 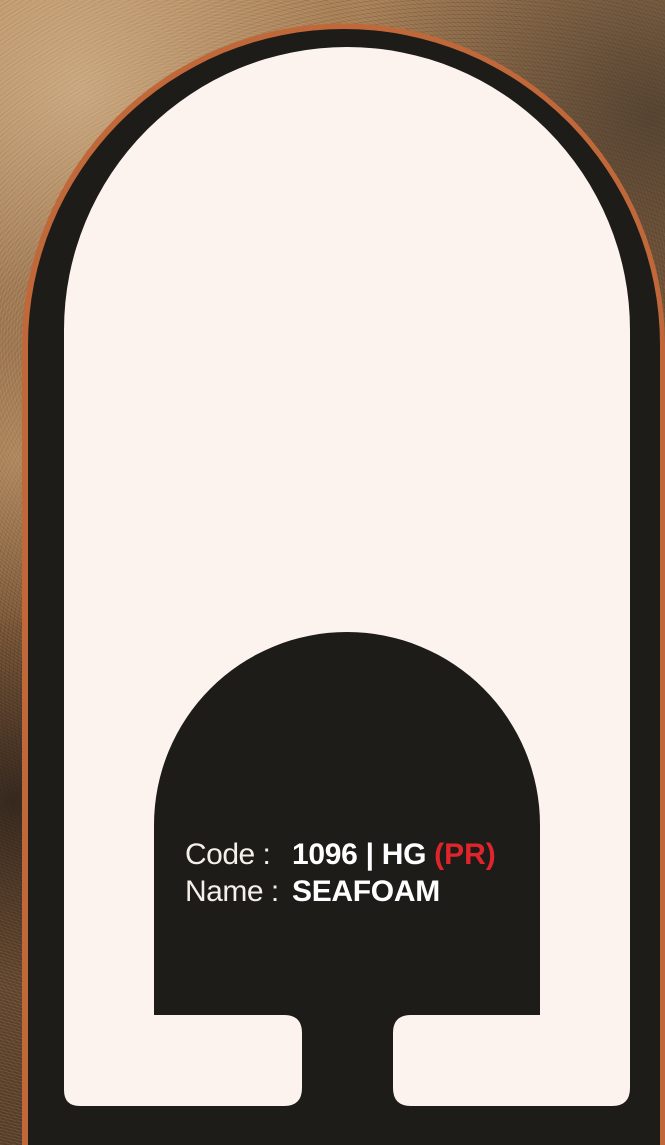 I want to click on code-tag: (PR), so click(x=465, y=854).